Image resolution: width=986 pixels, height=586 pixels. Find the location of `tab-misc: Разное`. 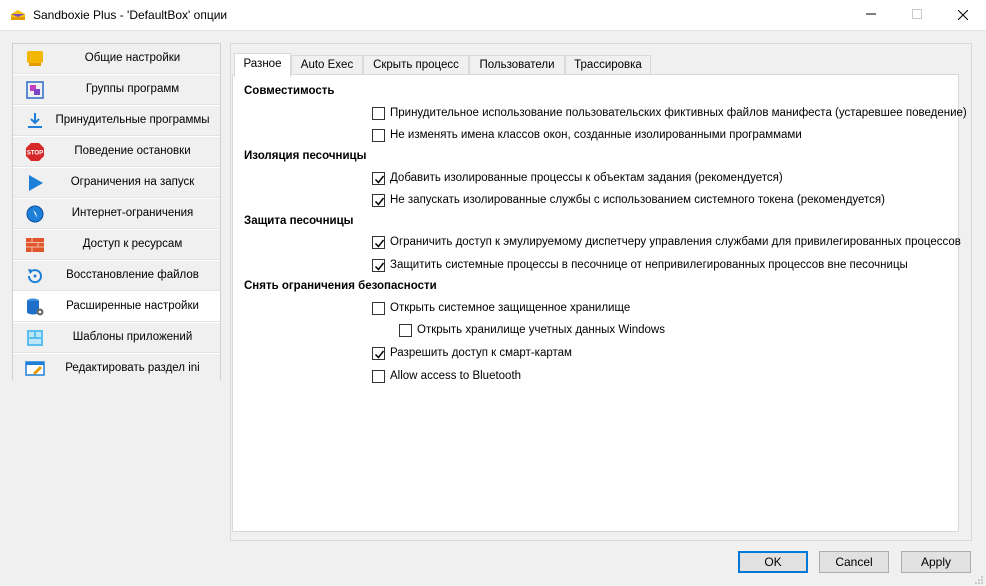

tab-misc: Разное is located at coordinates (262, 65).